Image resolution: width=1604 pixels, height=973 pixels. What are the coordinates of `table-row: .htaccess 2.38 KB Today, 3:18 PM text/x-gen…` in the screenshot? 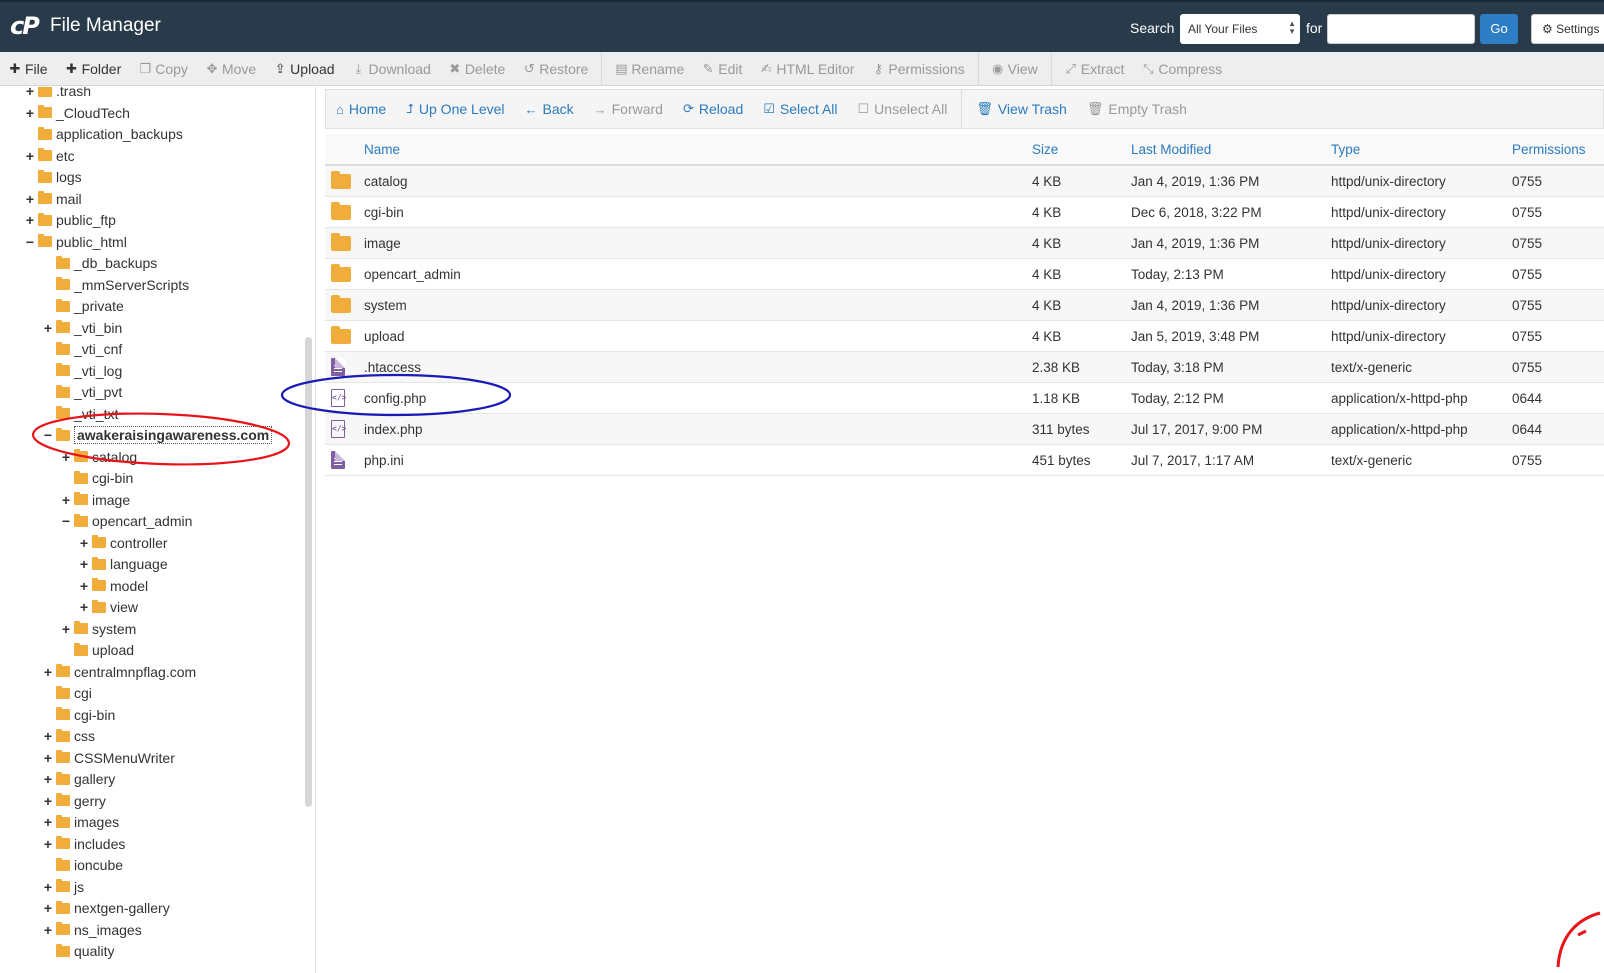 It's located at (964, 367).